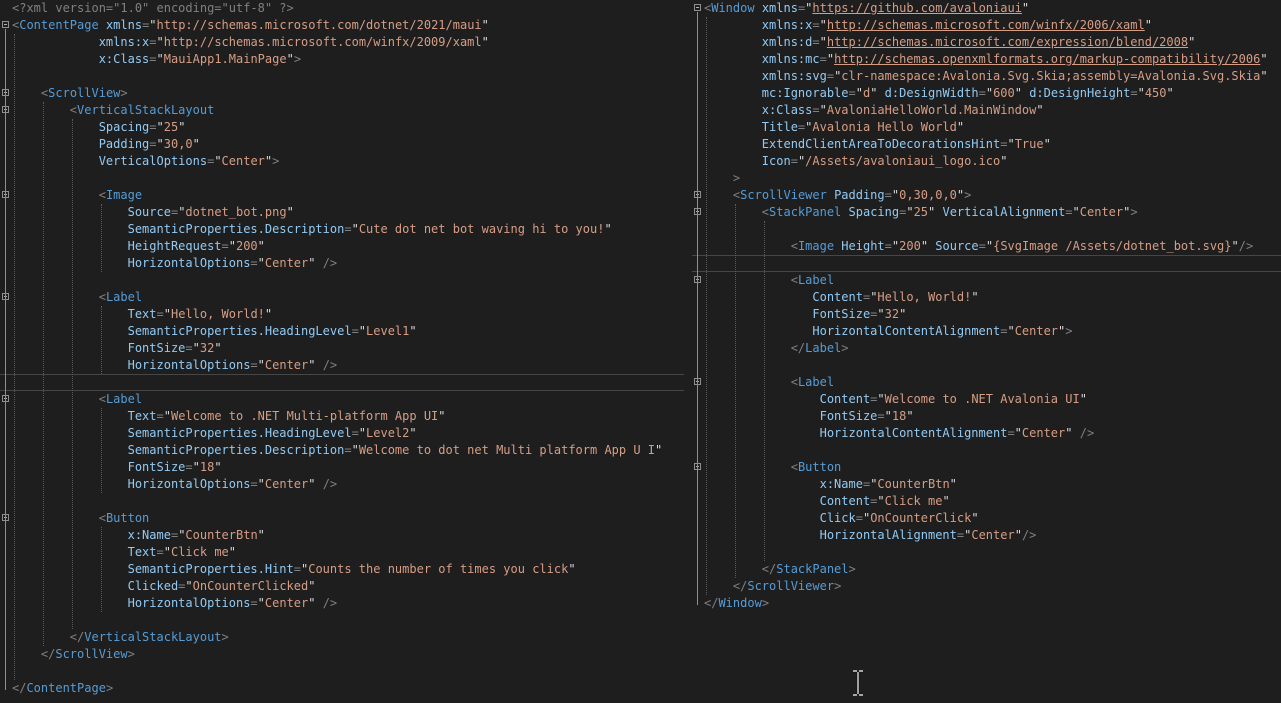 Image resolution: width=1281 pixels, height=703 pixels. Describe the element at coordinates (986, 331) in the screenshot. I see `code-line: HorizontalContentAlignment="Center">` at that location.